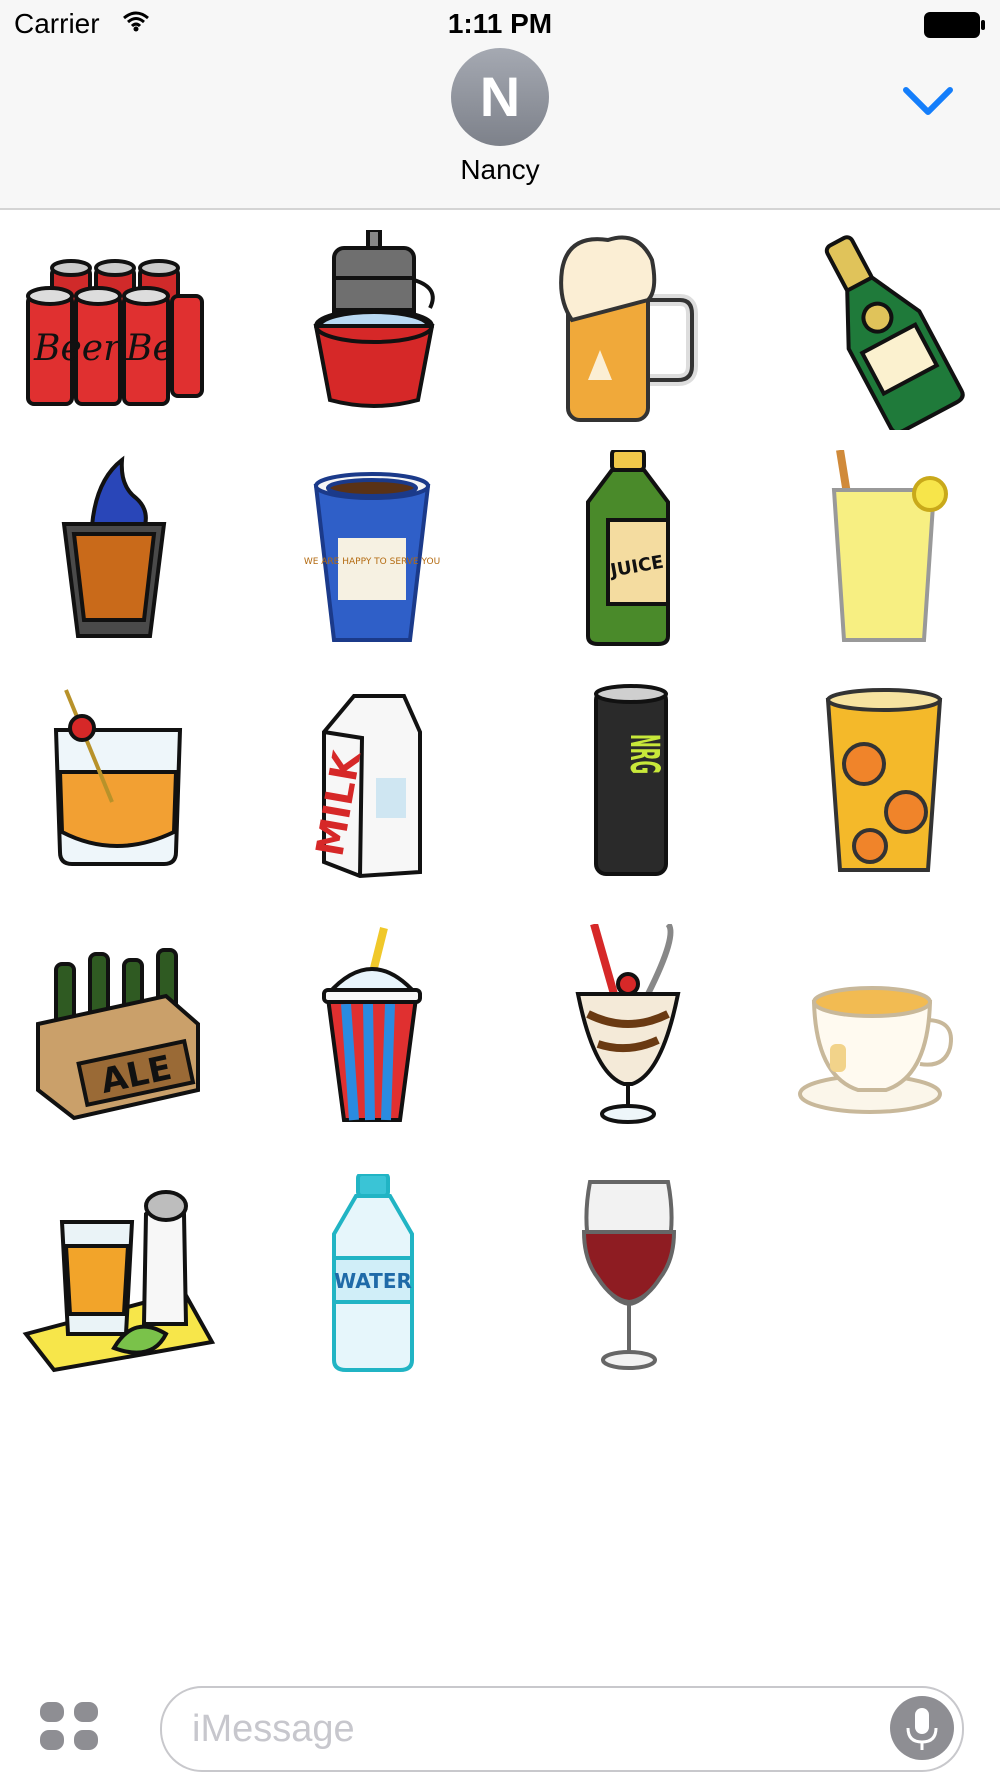 The image size is (1000, 1778). Describe the element at coordinates (119, 1281) in the screenshot. I see `tequila-sticker-icon` at that location.